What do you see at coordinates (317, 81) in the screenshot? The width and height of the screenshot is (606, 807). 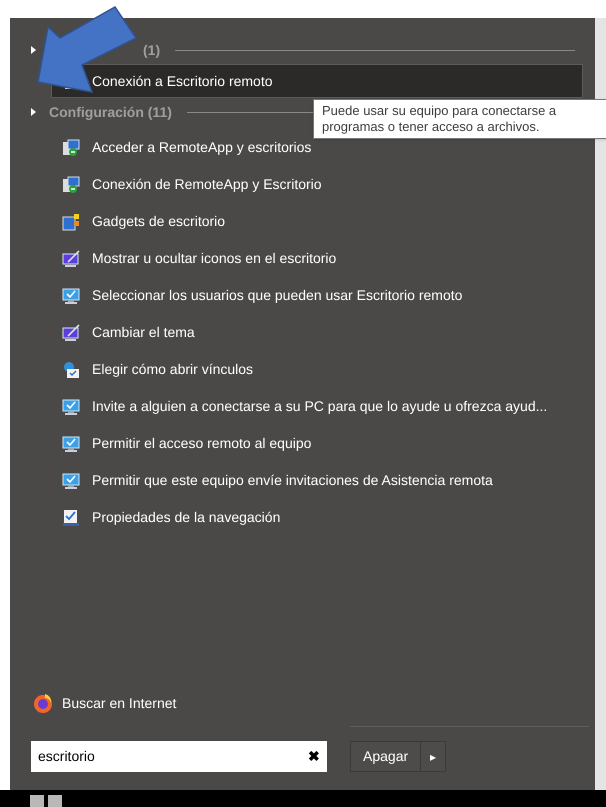 I see `search-result-item: Conexión a Escritorio remoto` at bounding box center [317, 81].